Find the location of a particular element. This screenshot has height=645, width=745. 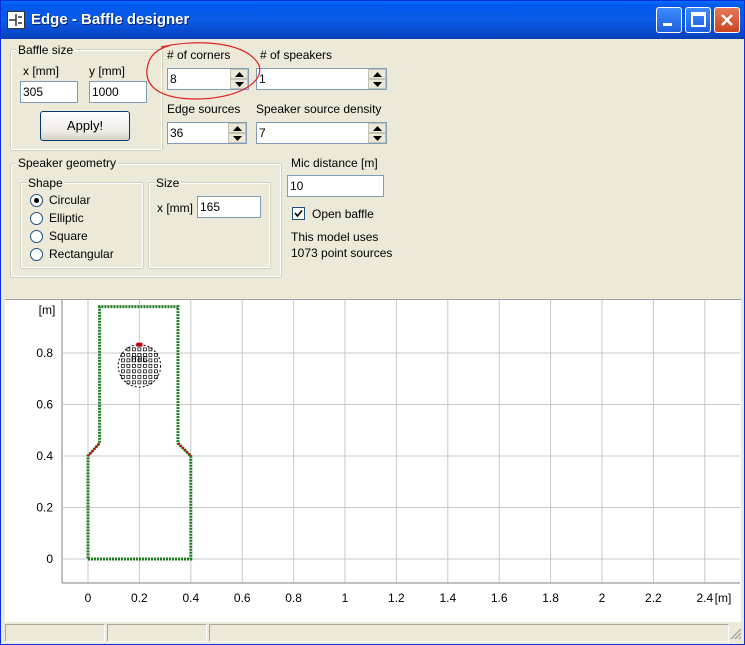

size-legend: Size is located at coordinates (168, 183).